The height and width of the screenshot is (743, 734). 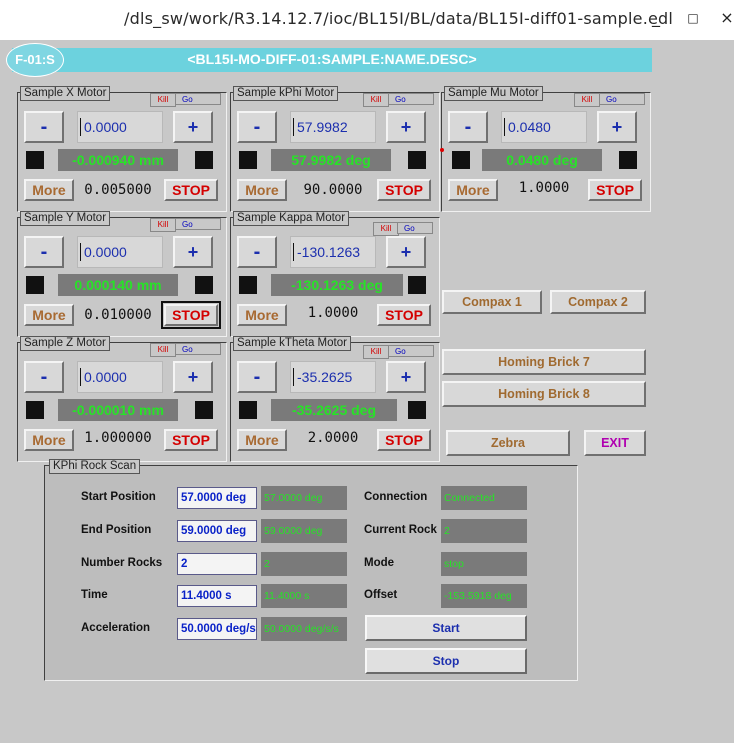 What do you see at coordinates (333, 127) in the screenshot?
I see `position-input: 57.9982` at bounding box center [333, 127].